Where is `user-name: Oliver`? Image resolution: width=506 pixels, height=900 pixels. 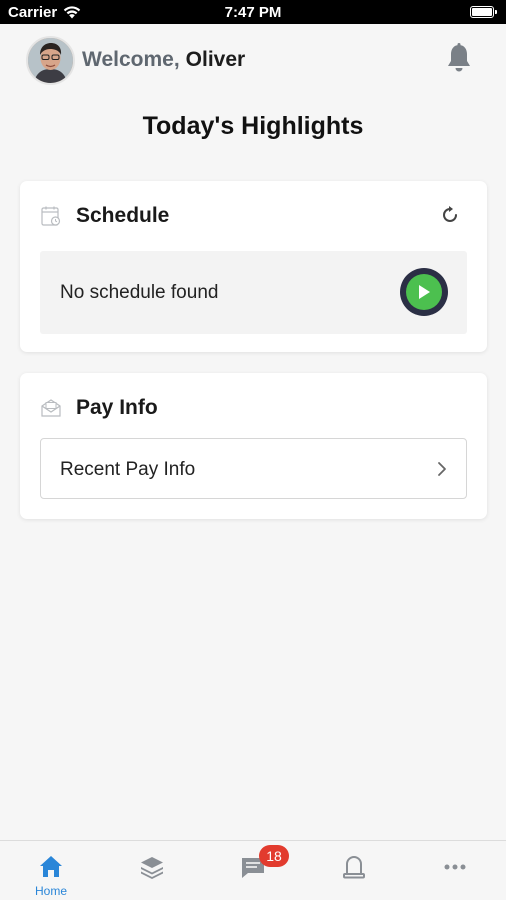
user-name: Oliver is located at coordinates (215, 59).